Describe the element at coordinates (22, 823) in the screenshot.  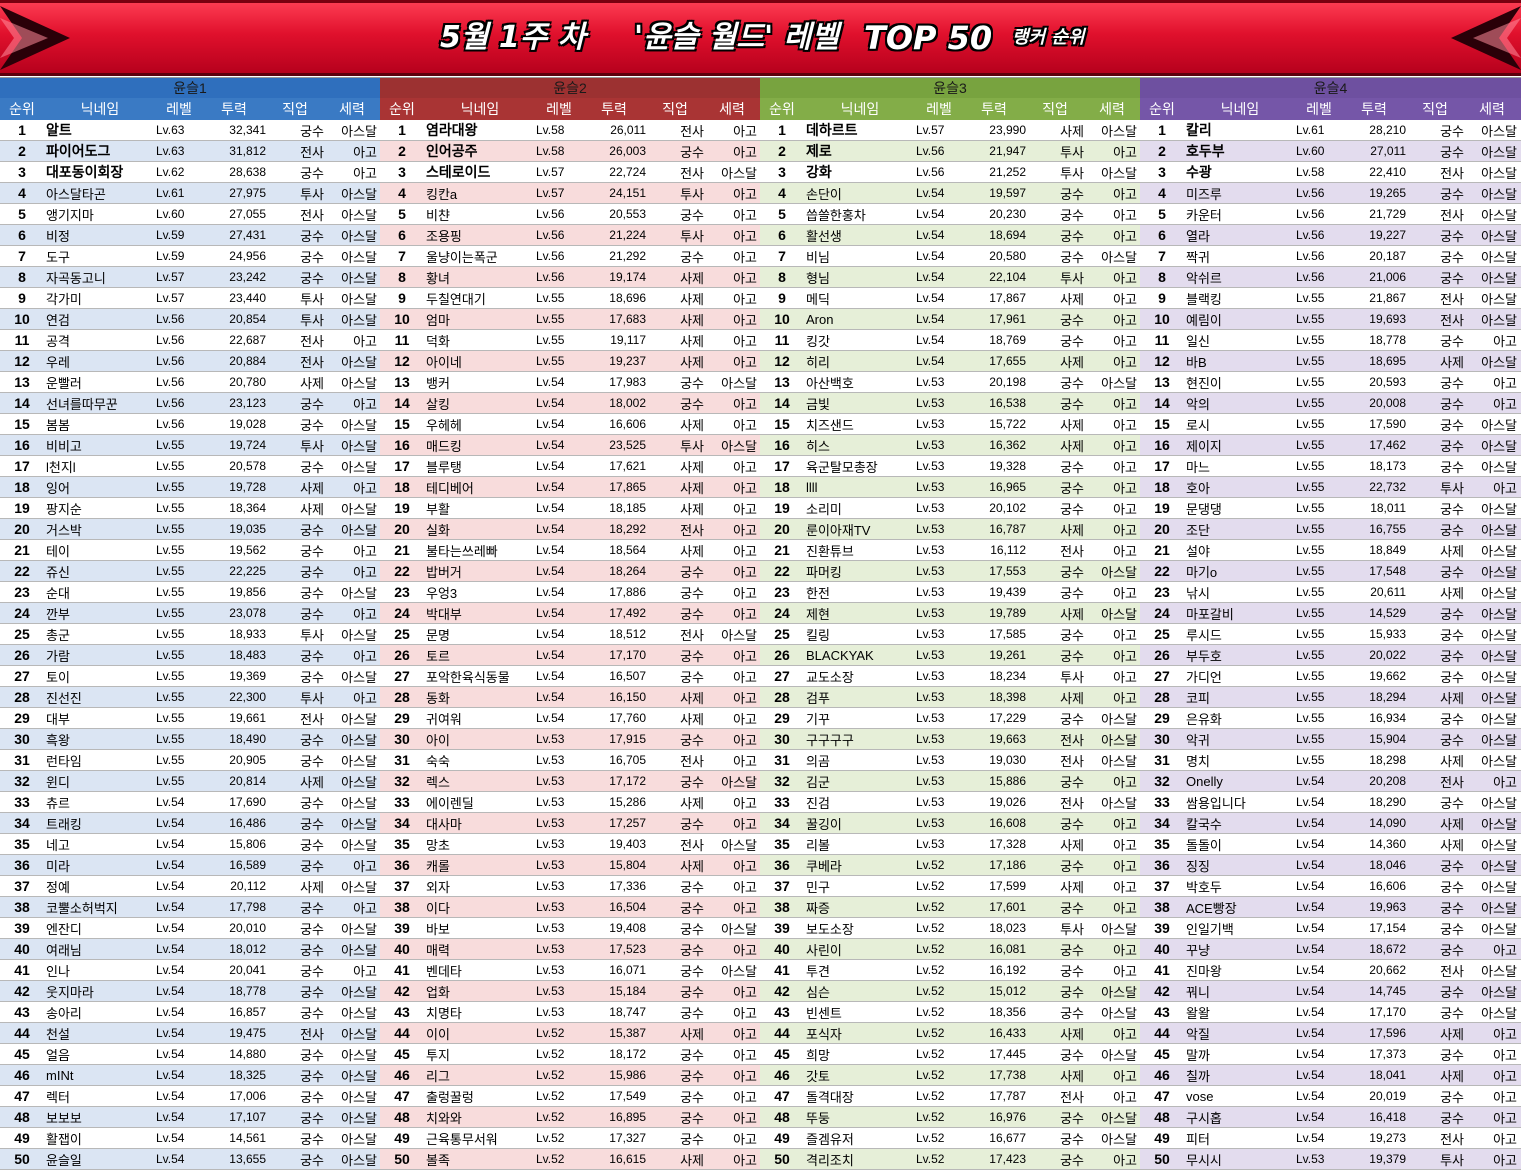
I see `cell-rank: 34` at that location.